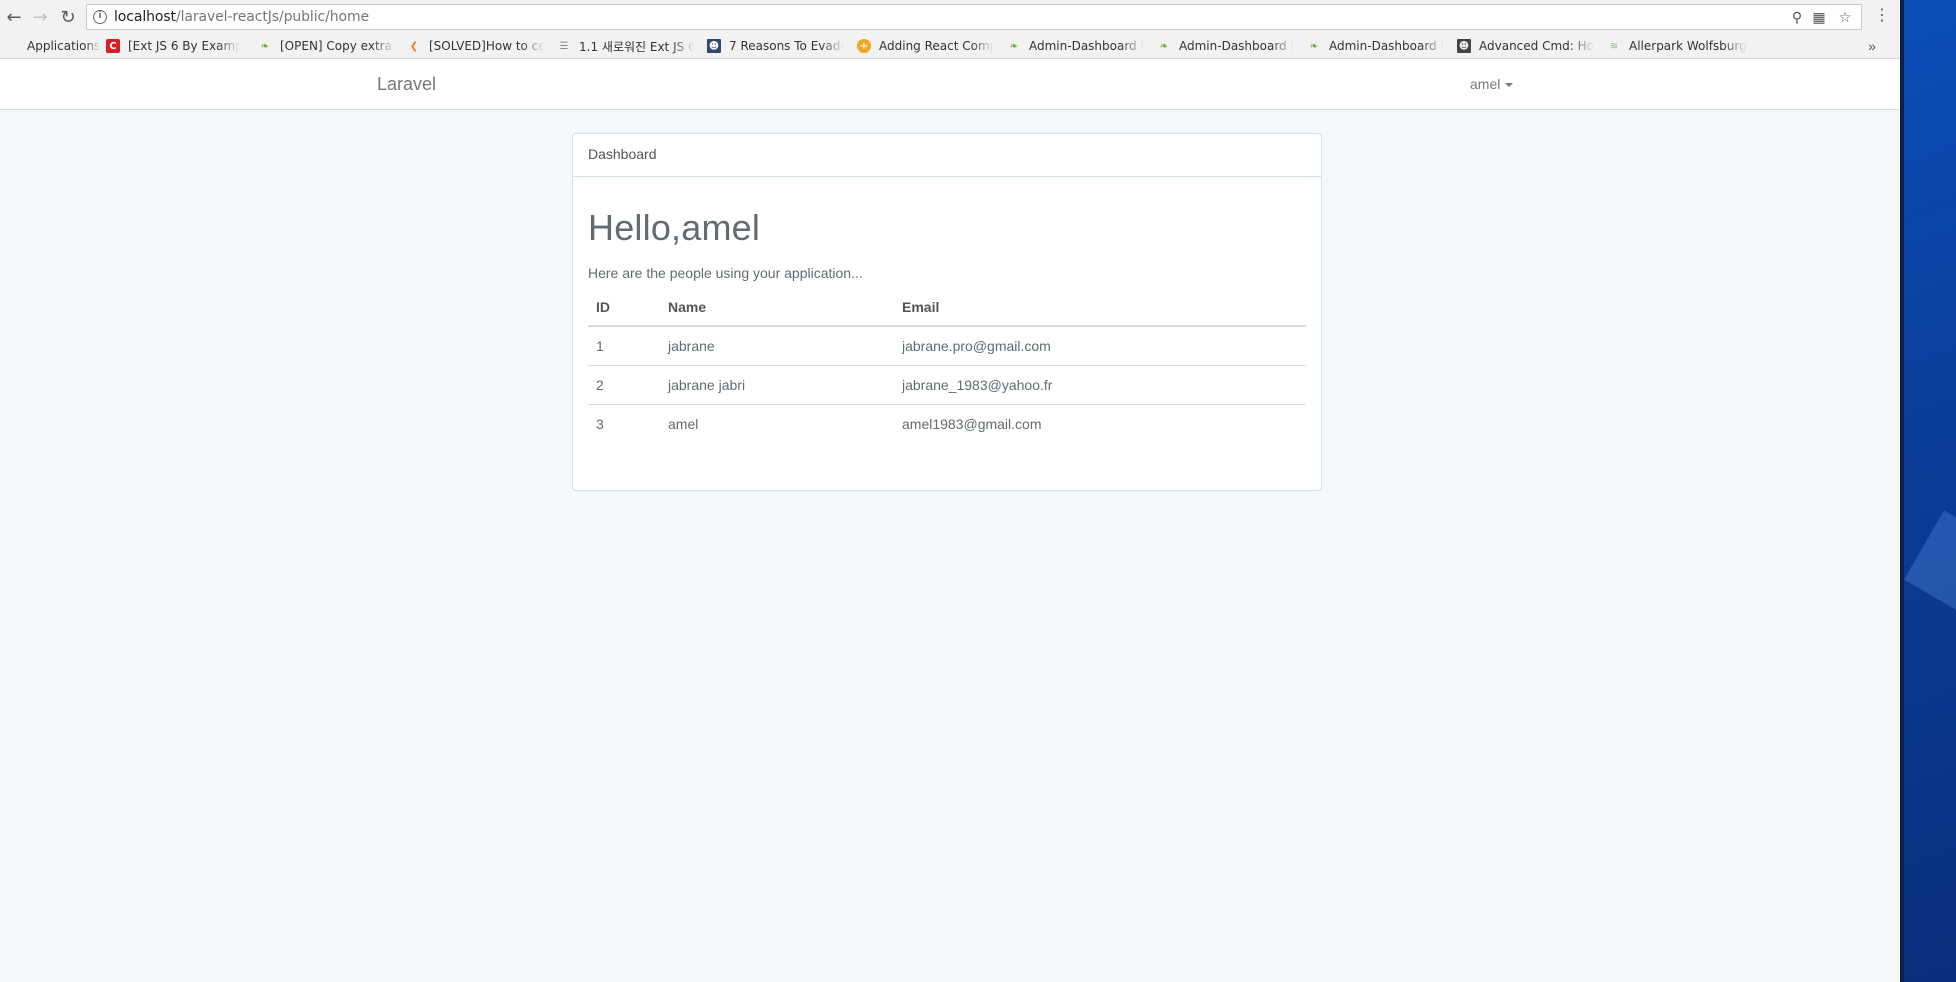 This screenshot has height=982, width=1956. I want to click on bookmark-item: ☻ 7 Reasons To Evade E, so click(775, 46).